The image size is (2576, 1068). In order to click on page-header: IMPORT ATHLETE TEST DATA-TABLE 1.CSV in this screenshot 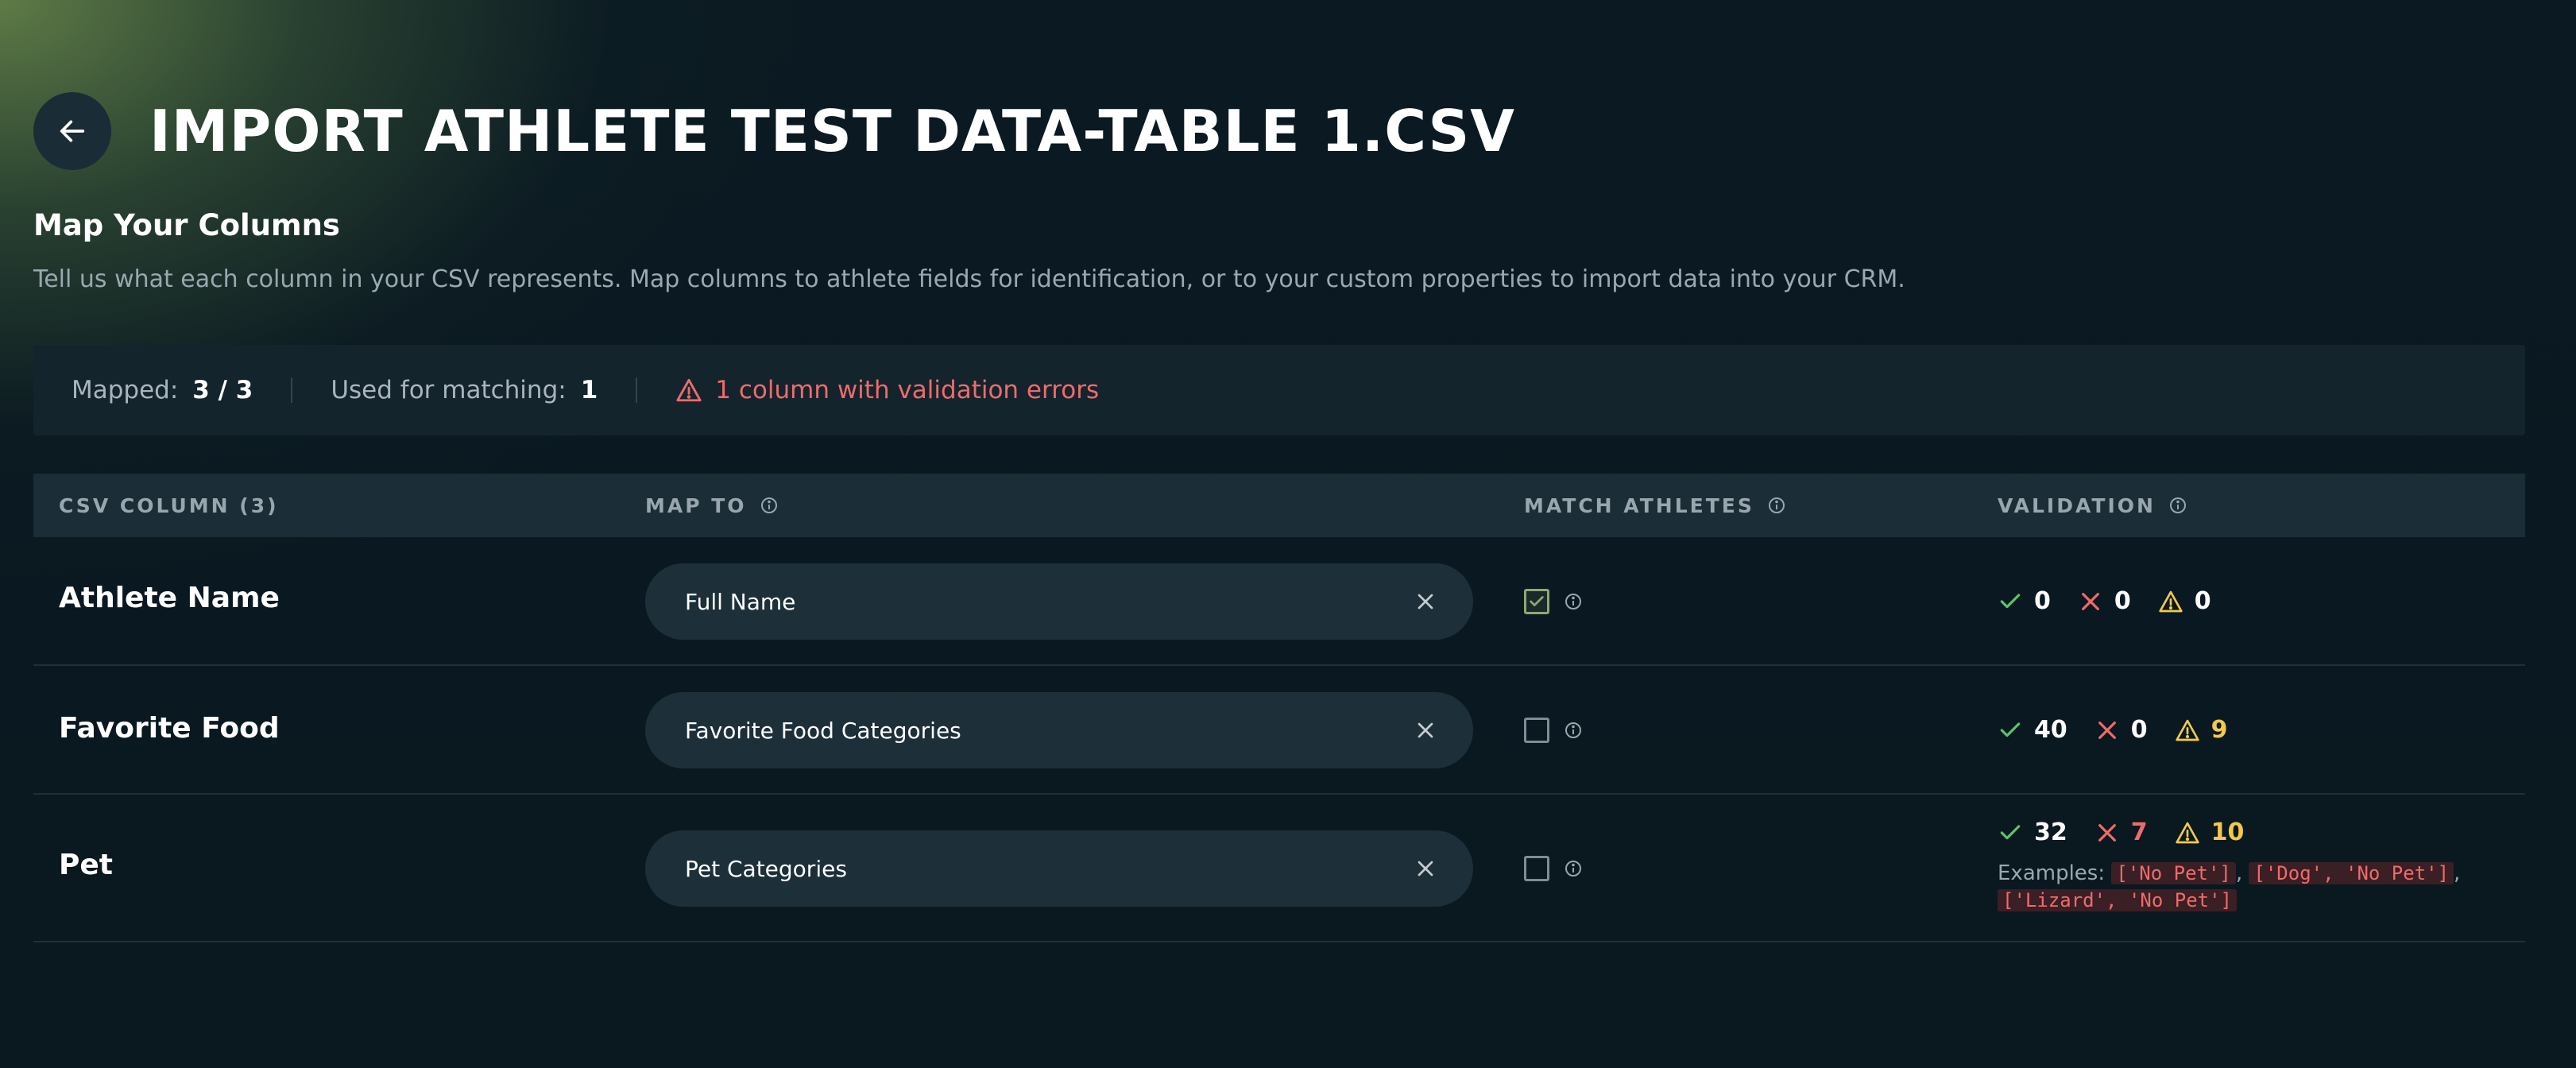, I will do `click(774, 131)`.